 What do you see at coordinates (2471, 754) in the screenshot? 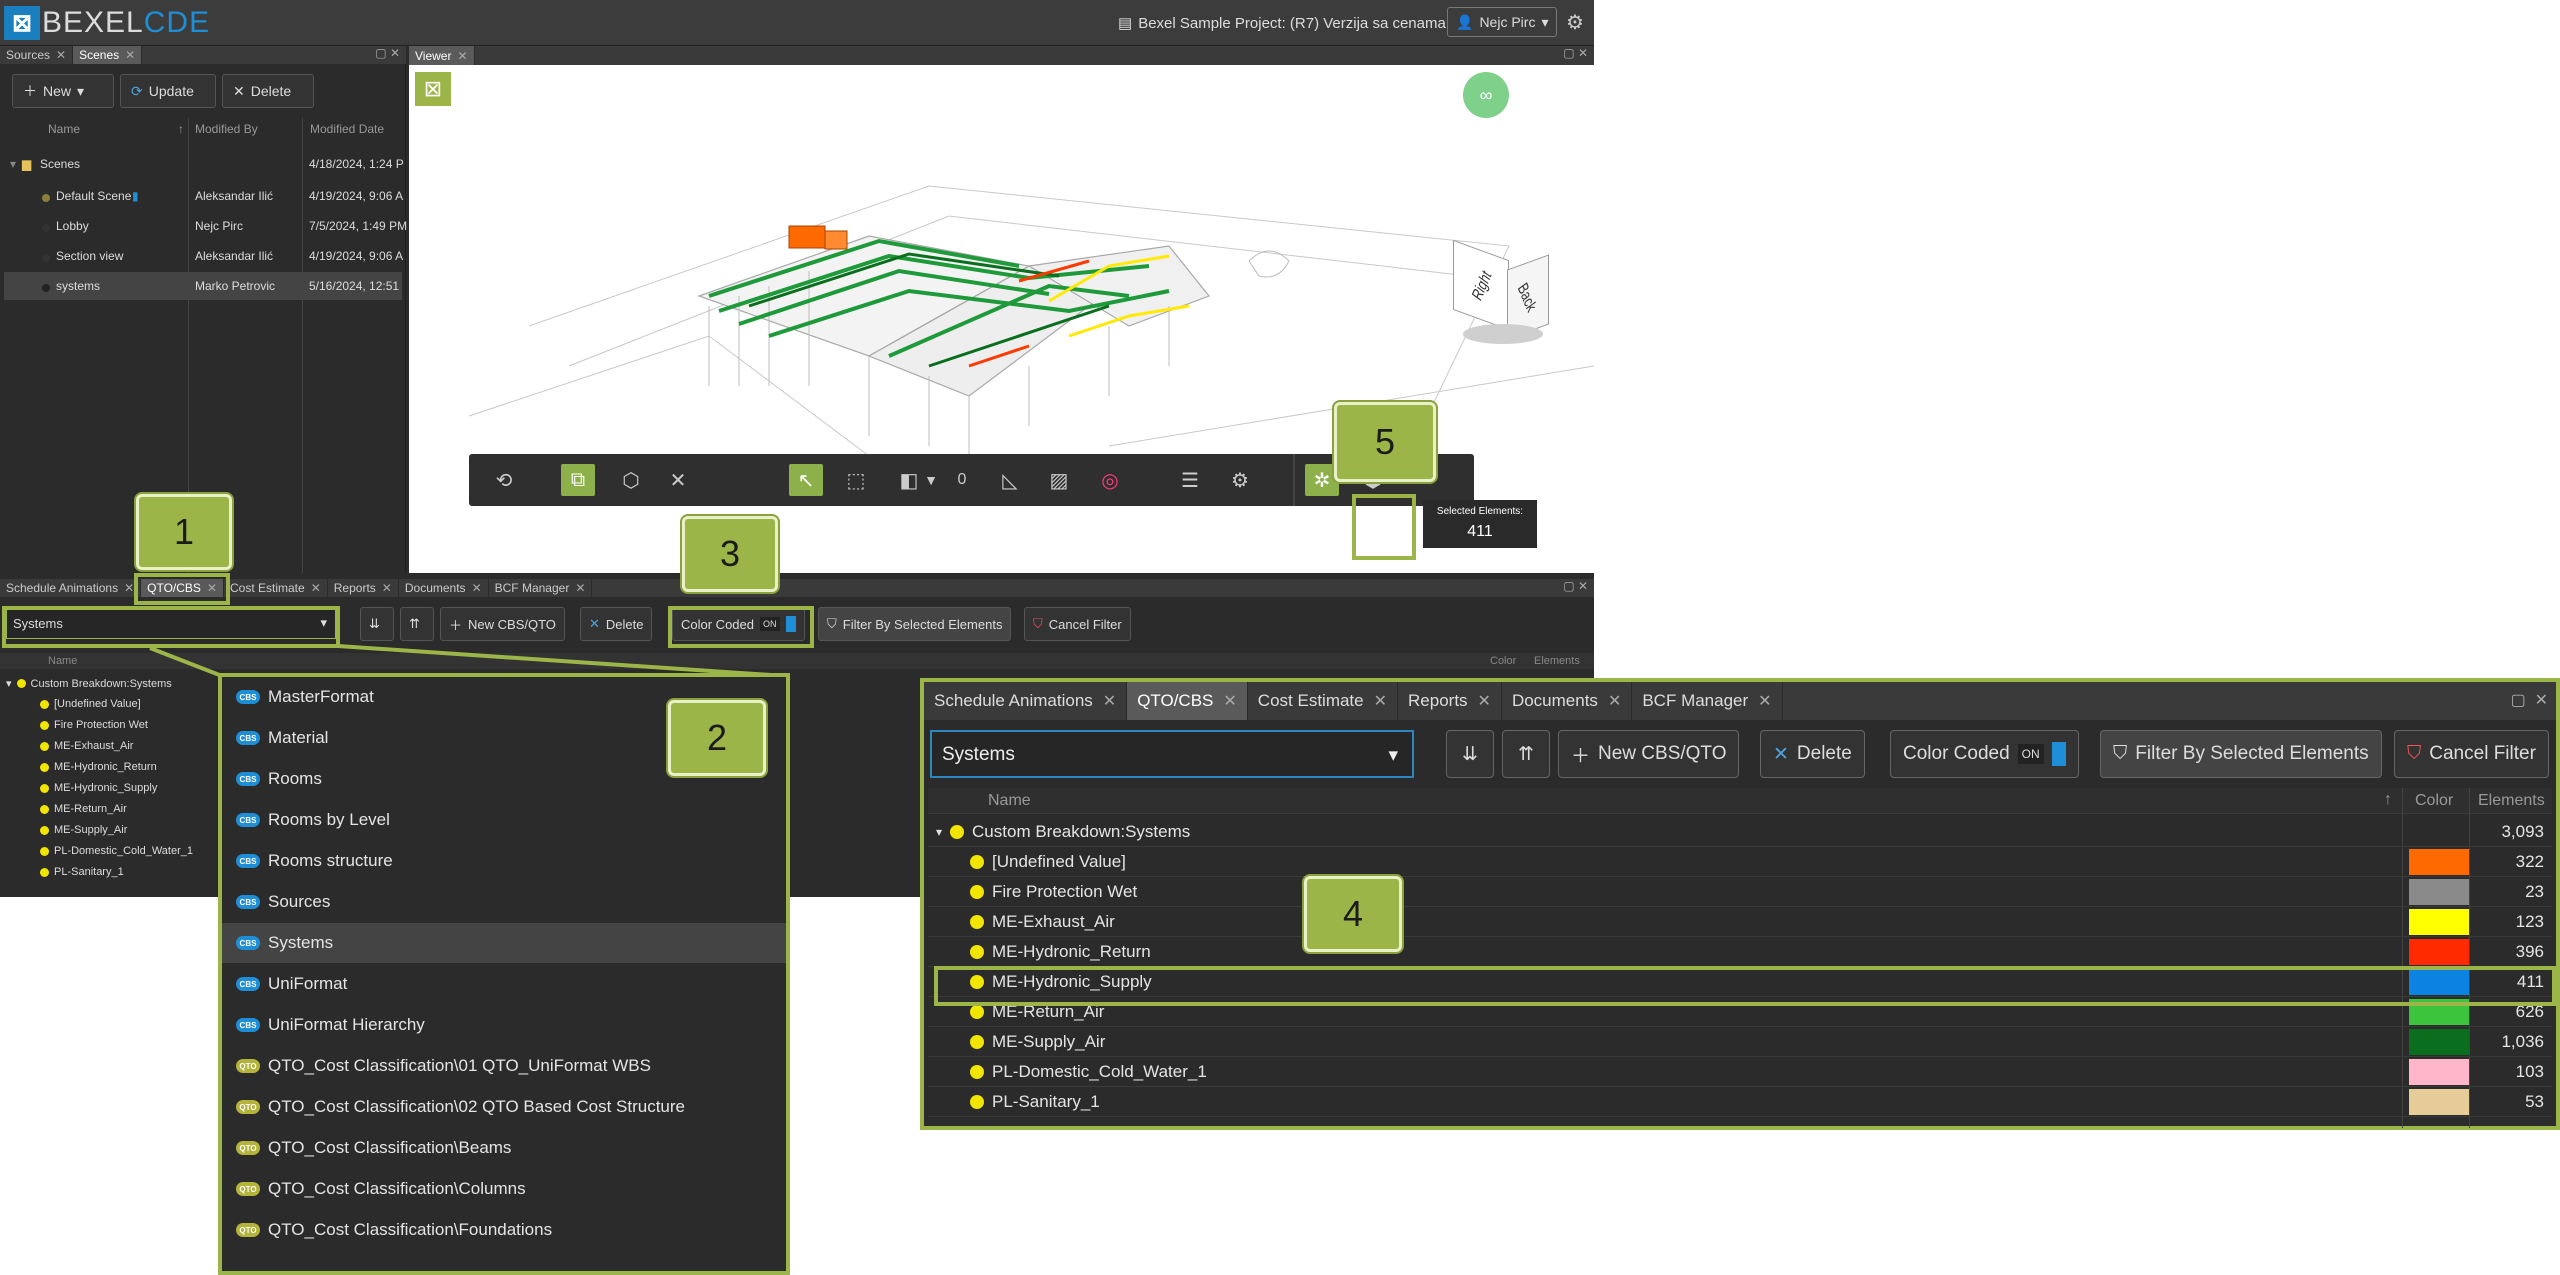
I see `cancel-filter-button: ⛉ Cancel Filter` at bounding box center [2471, 754].